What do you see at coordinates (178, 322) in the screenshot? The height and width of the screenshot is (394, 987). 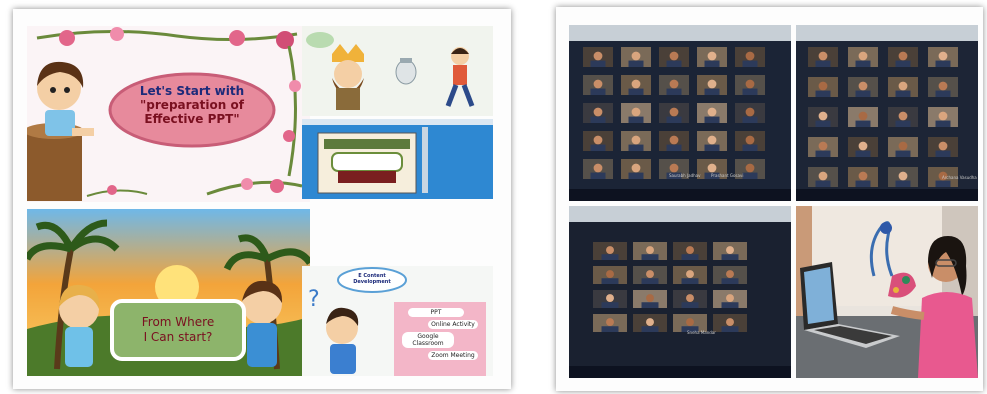 I see `question-line1: From Where` at bounding box center [178, 322].